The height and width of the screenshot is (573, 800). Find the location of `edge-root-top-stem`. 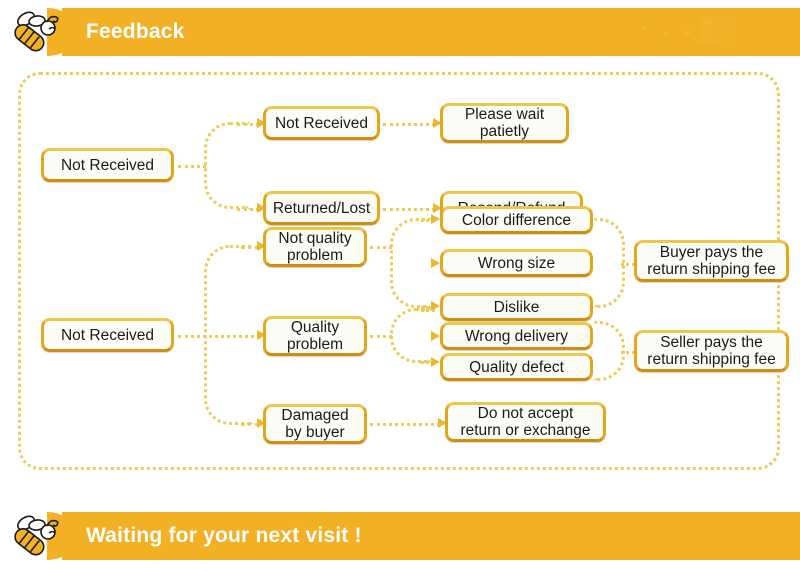

edge-root-top-stem is located at coordinates (192, 166).